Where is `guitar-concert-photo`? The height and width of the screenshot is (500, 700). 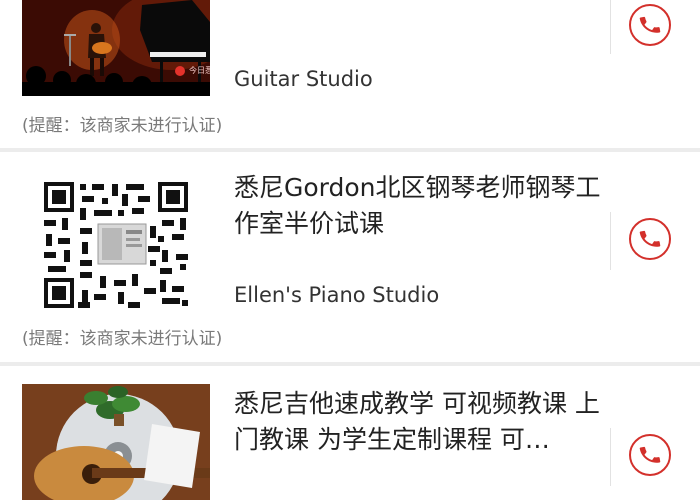
guitar-concert-photo is located at coordinates (116, 48).